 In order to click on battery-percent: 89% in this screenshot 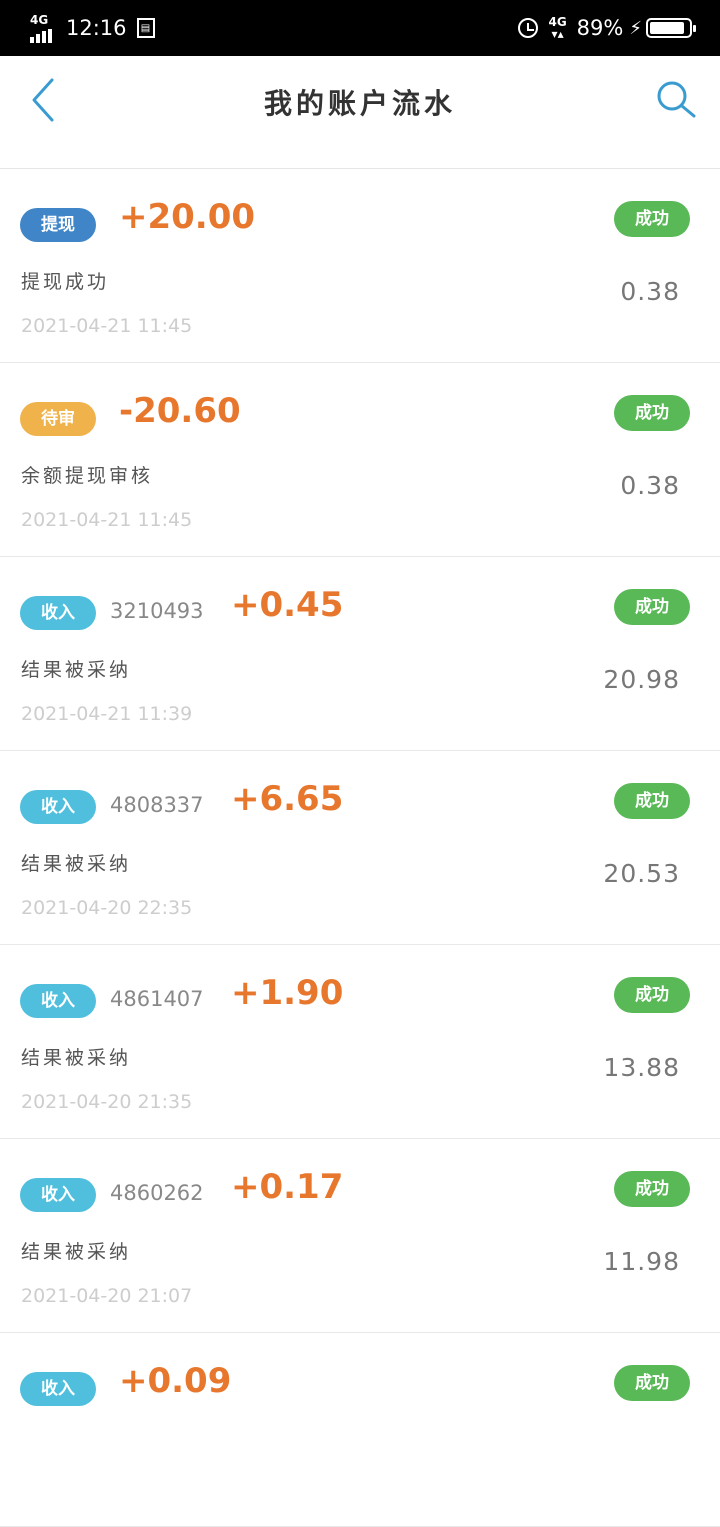, I will do `click(600, 28)`.